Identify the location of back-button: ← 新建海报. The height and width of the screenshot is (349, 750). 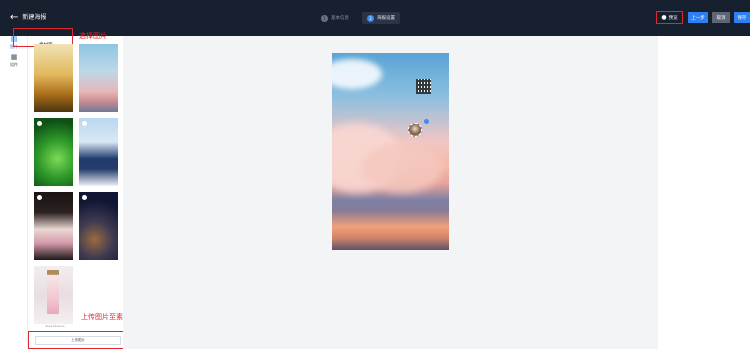
(28, 18).